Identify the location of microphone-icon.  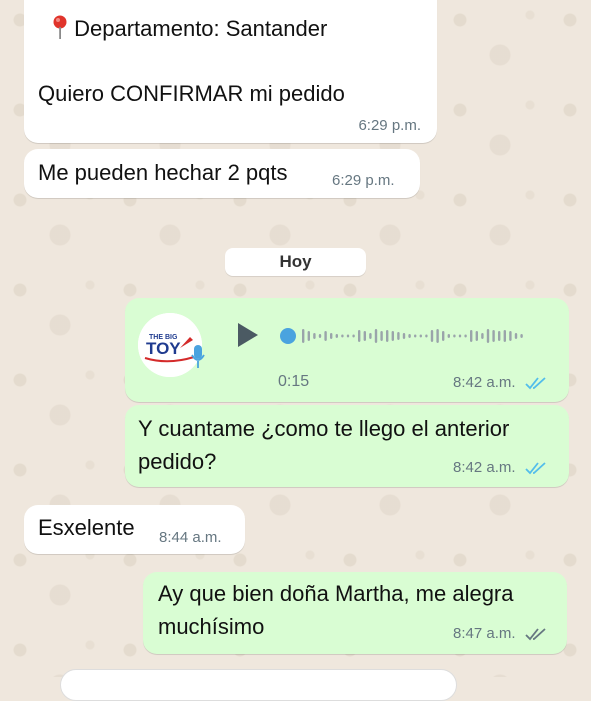
(198, 356).